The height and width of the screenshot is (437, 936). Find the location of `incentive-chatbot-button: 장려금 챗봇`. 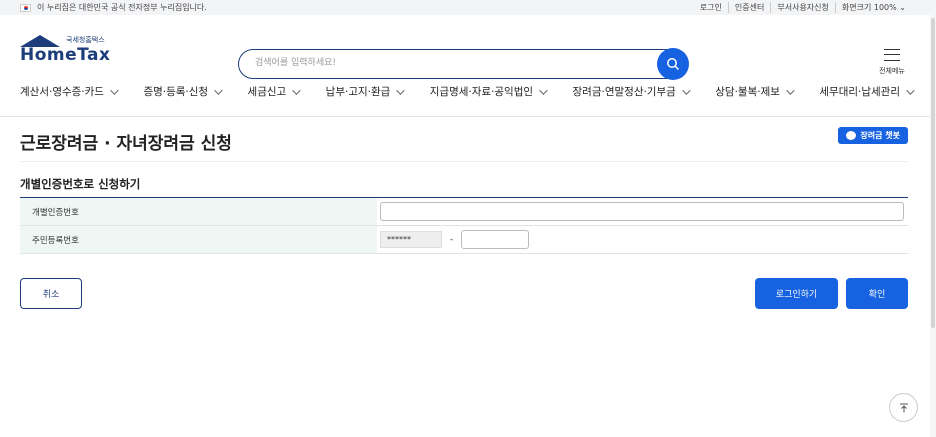

incentive-chatbot-button: 장려금 챗봇 is located at coordinates (873, 135).